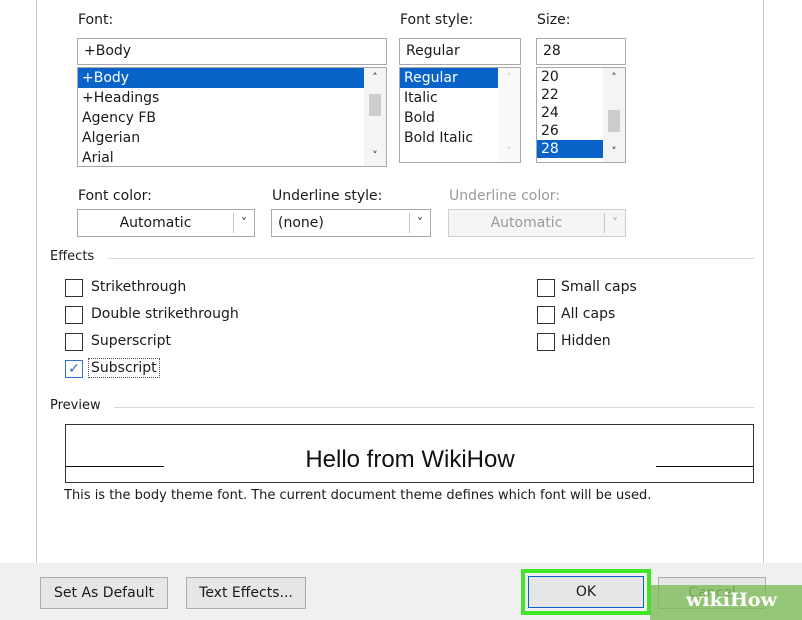 This screenshot has height=620, width=802. What do you see at coordinates (599, 287) in the screenshot?
I see `small-caps-label: Small caps` at bounding box center [599, 287].